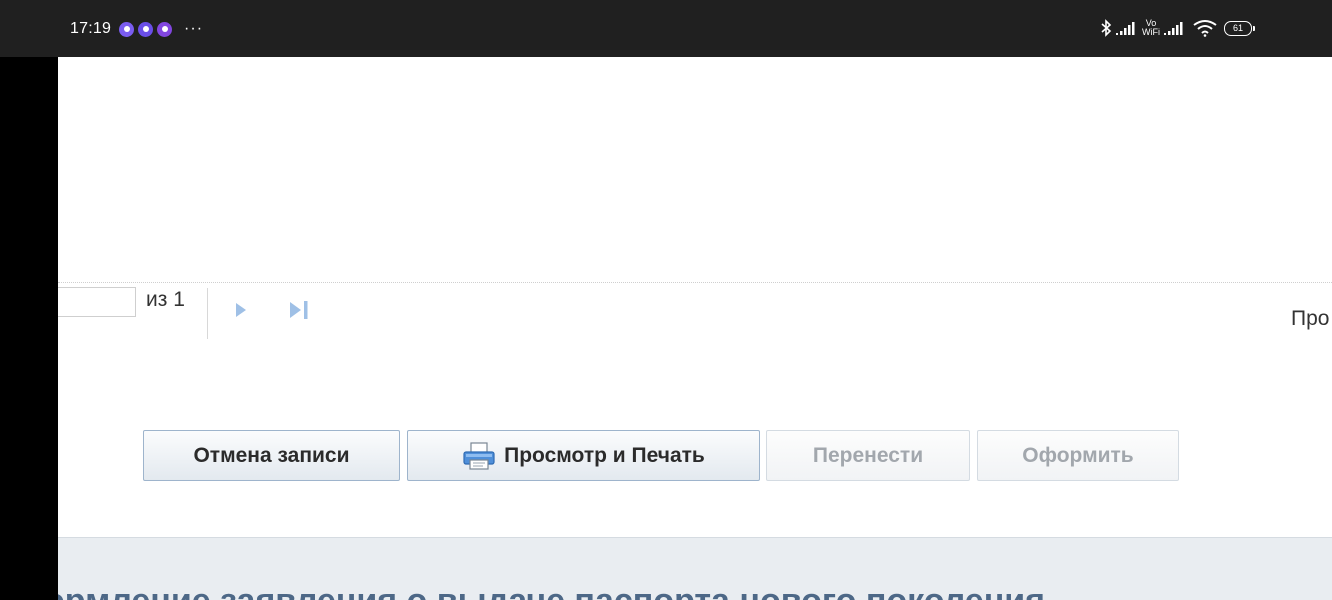 The width and height of the screenshot is (1332, 600). Describe the element at coordinates (241, 310) in the screenshot. I see `next-page-icon` at that location.